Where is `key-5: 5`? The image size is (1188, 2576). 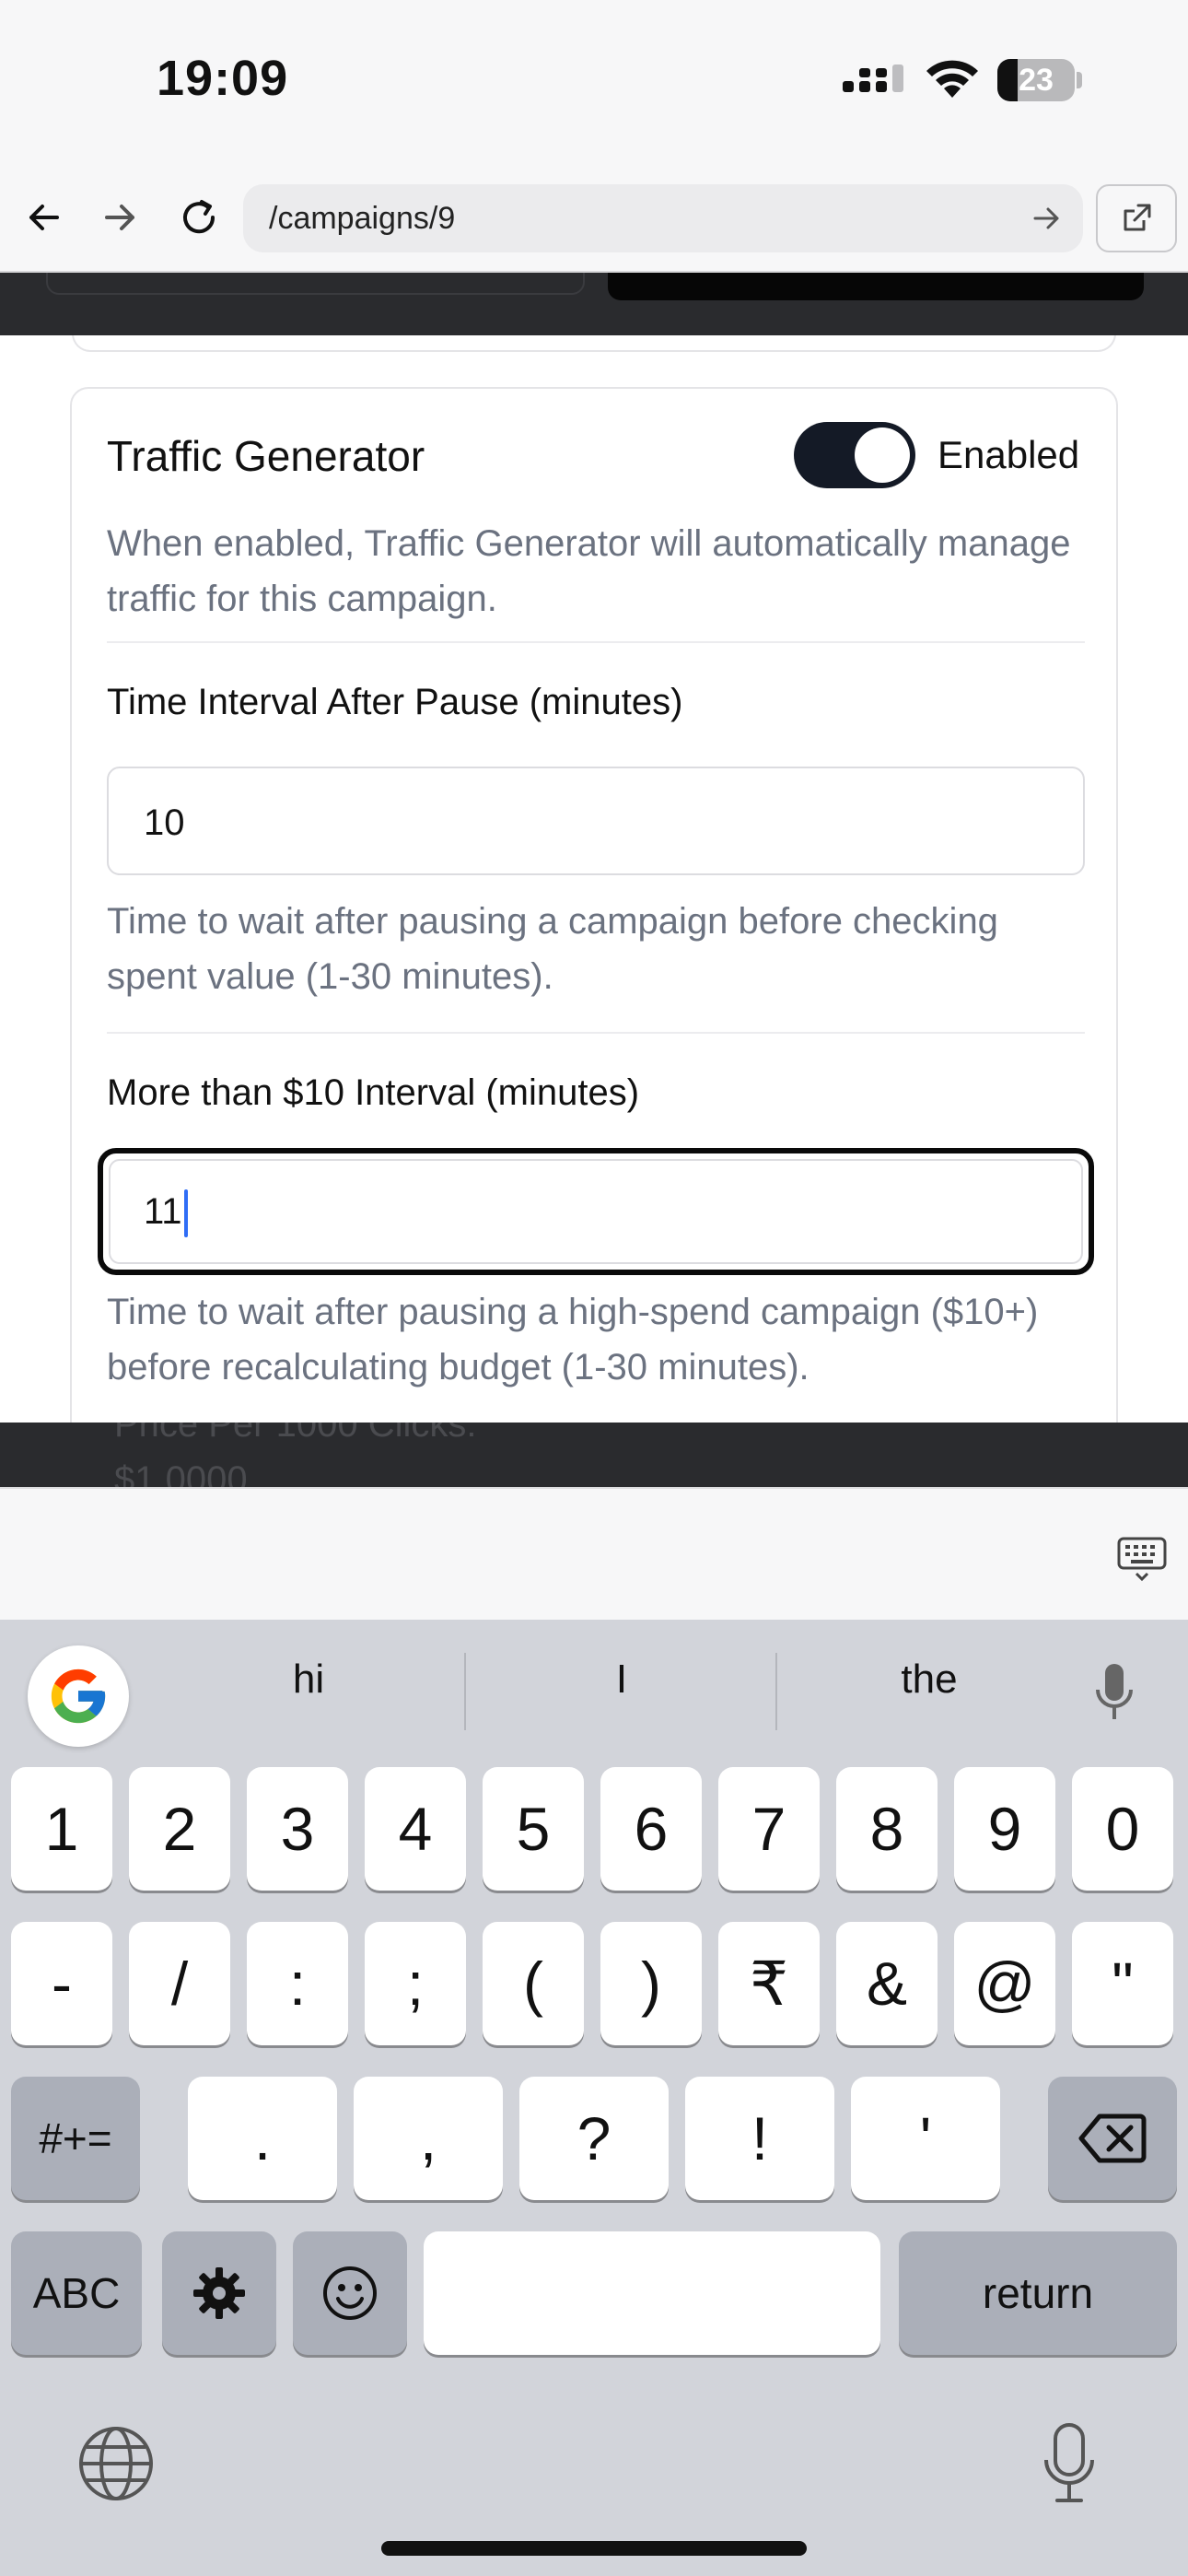
key-5: 5 is located at coordinates (533, 1829).